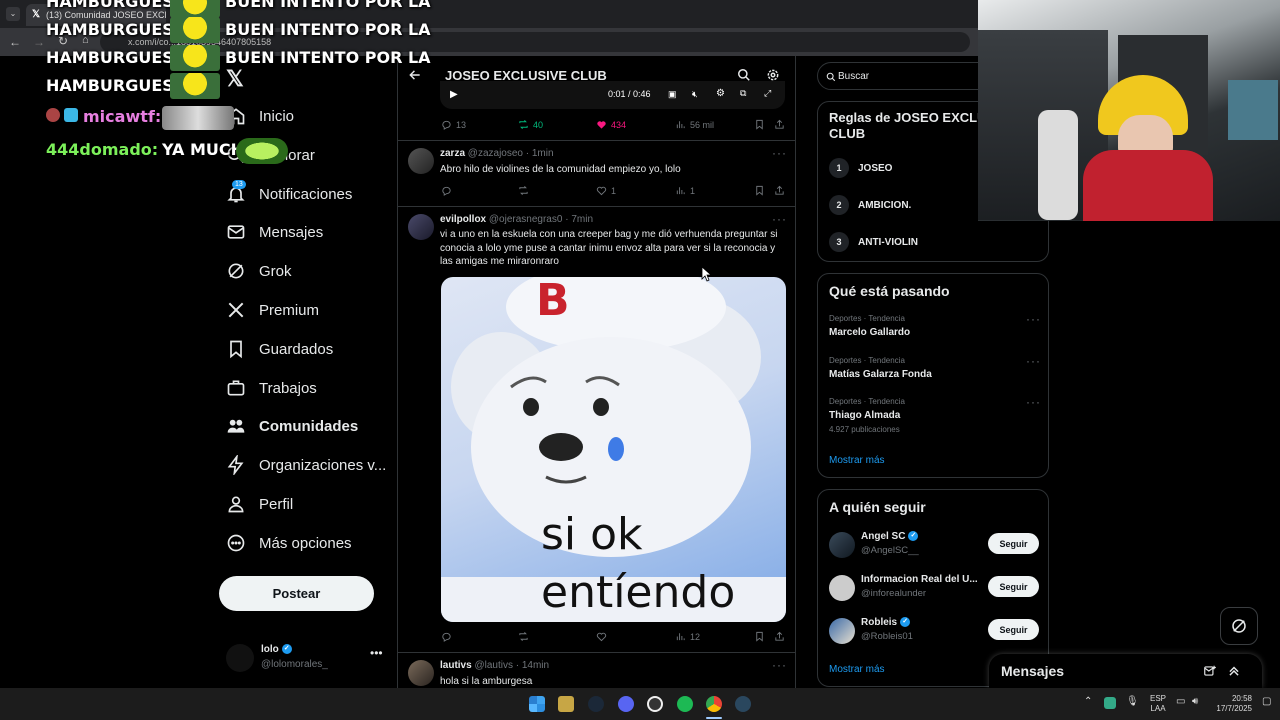  What do you see at coordinates (921, 622) in the screenshot?
I see `follow-name: Robleis ✓` at bounding box center [921, 622].